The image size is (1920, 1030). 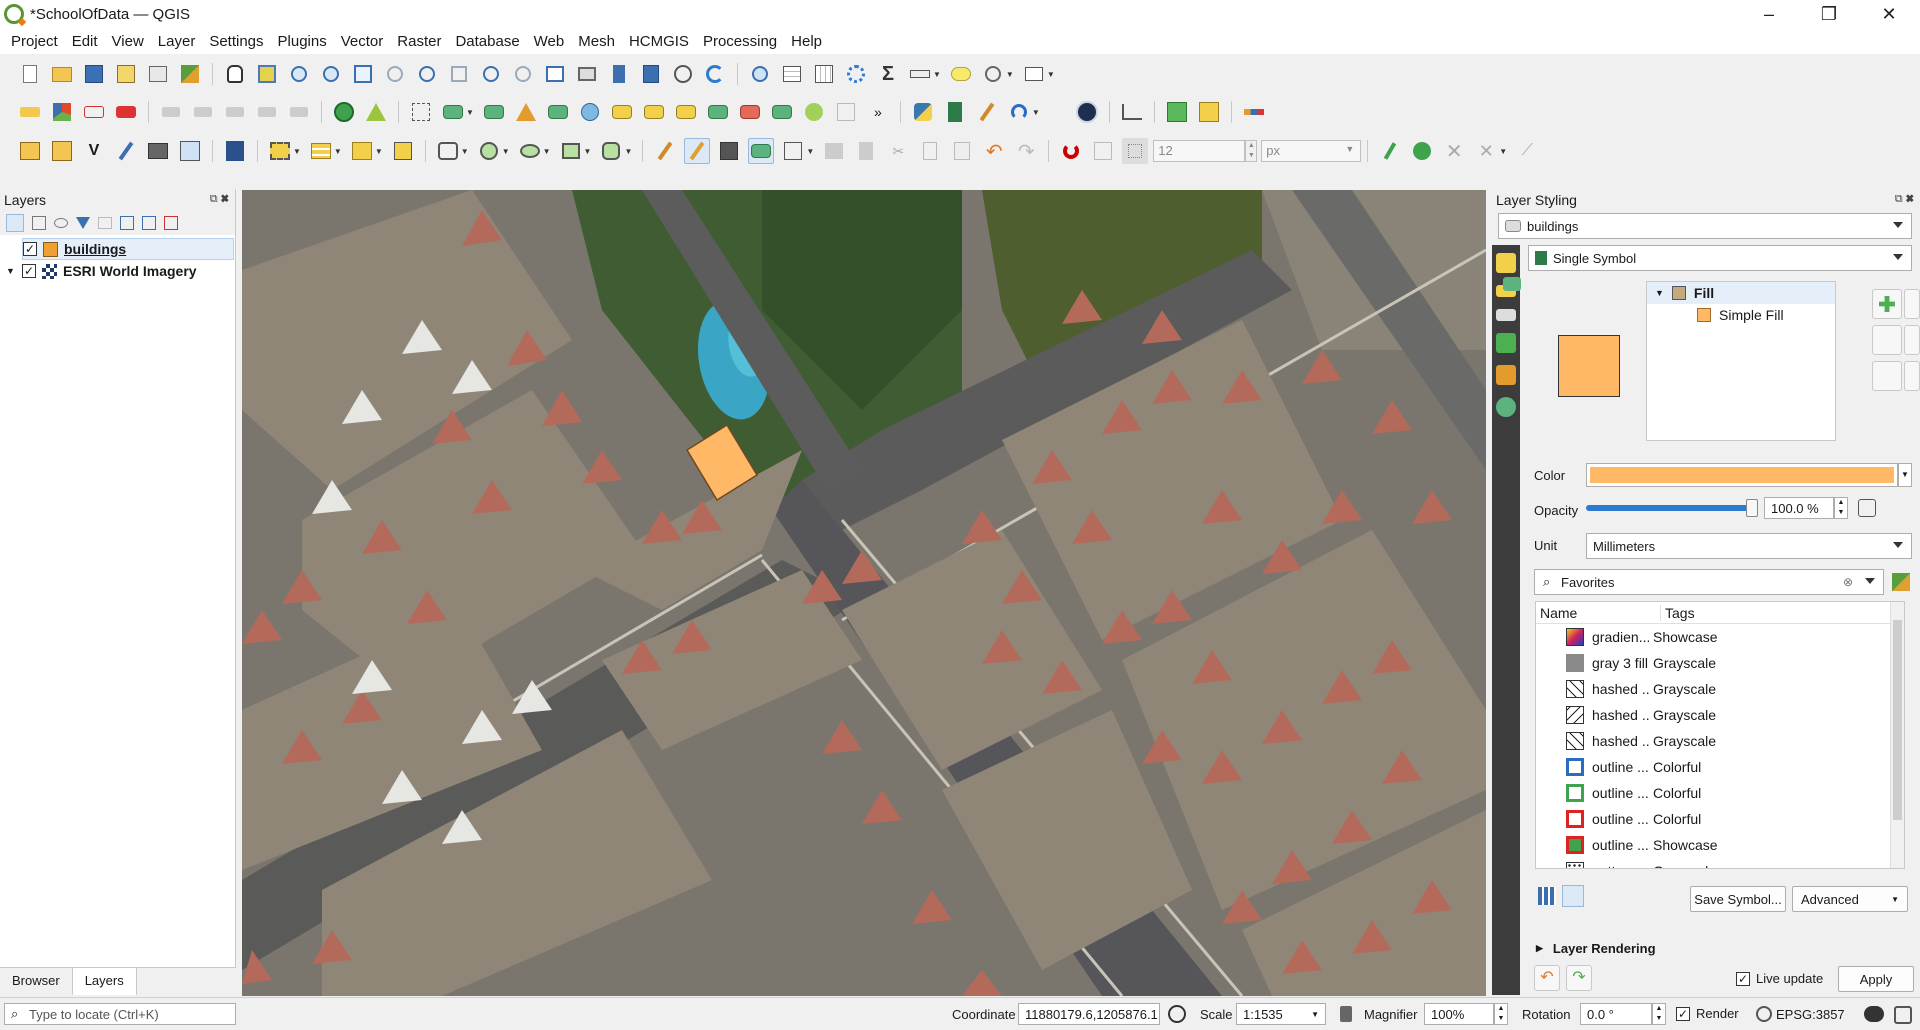 What do you see at coordinates (1501, 1014) in the screenshot?
I see `magnifier-spin-arrows-icon: ▲ ▼` at bounding box center [1501, 1014].